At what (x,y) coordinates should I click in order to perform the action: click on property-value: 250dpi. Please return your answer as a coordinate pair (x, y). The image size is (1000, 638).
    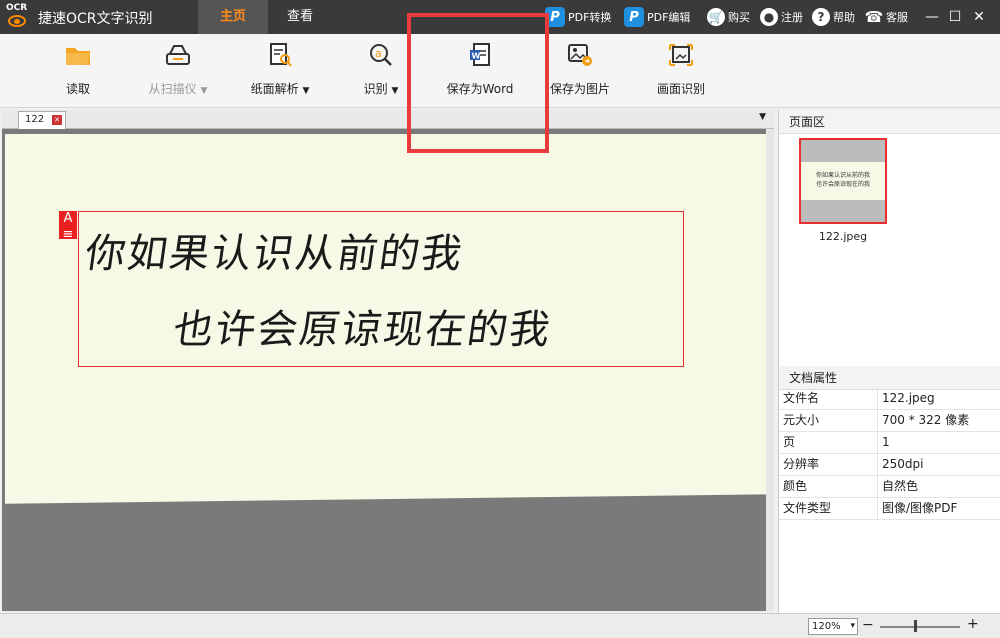
    Looking at the image, I should click on (903, 464).